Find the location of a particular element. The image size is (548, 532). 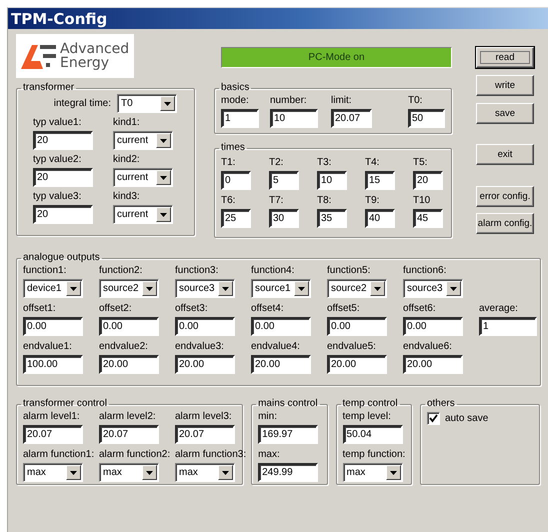

field-label: typ value3: is located at coordinates (57, 196).